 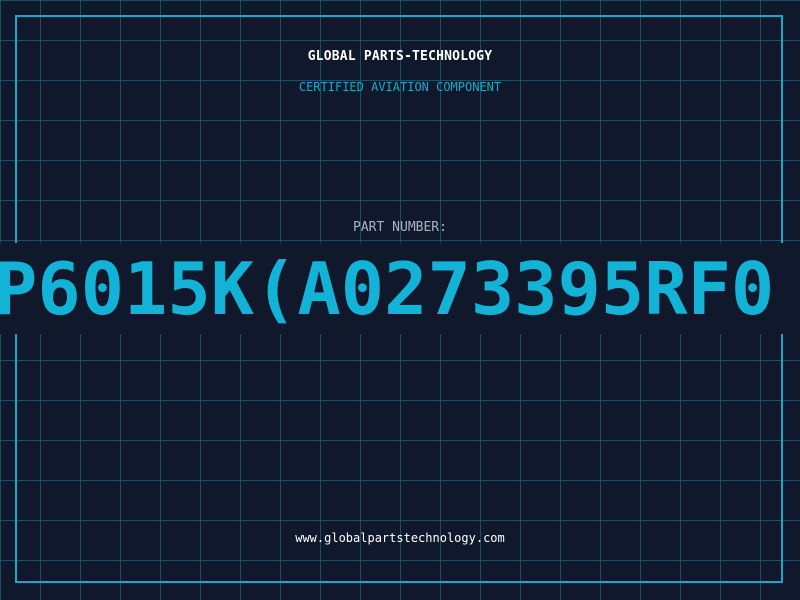 What do you see at coordinates (387, 289) in the screenshot?
I see `part-number-value: P6015K(A0273395RF0` at bounding box center [387, 289].